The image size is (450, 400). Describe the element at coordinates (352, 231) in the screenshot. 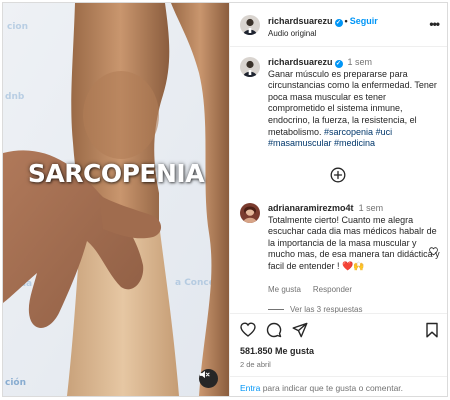

I see `comment-line: escuchar cada dia mas médicos habalr de` at that location.